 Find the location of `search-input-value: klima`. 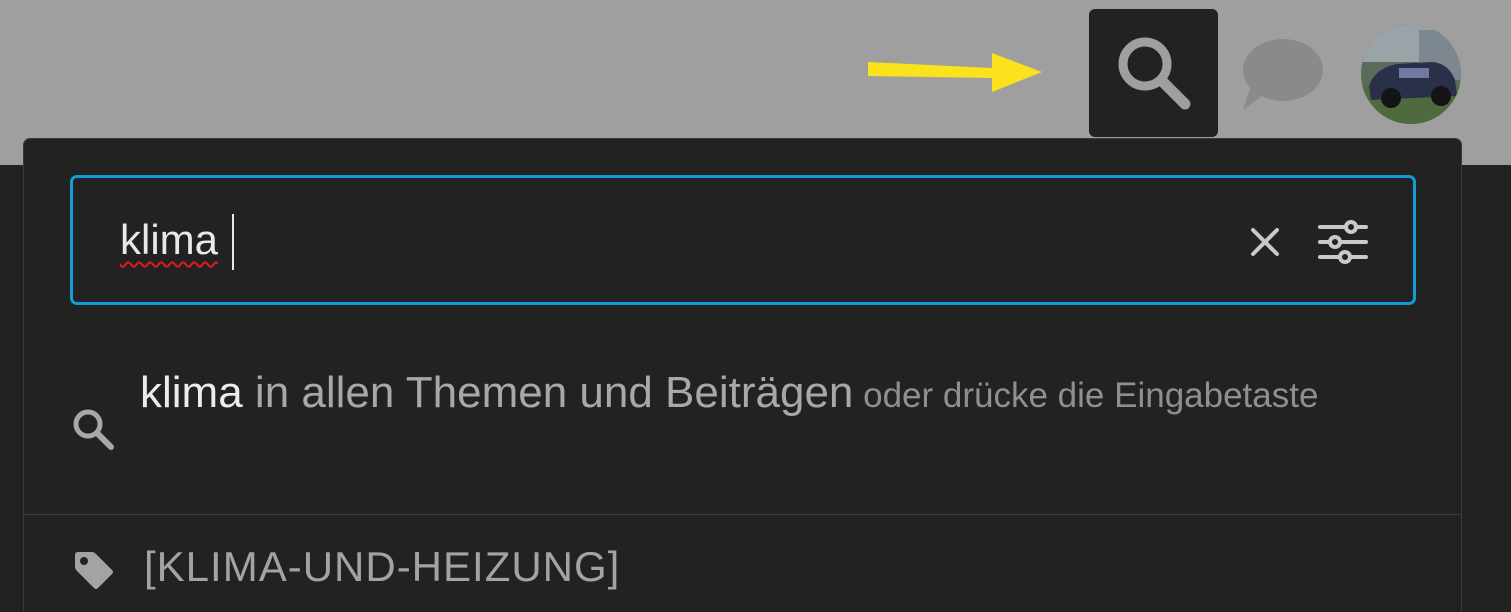

search-input-value: klima is located at coordinates (169, 240).